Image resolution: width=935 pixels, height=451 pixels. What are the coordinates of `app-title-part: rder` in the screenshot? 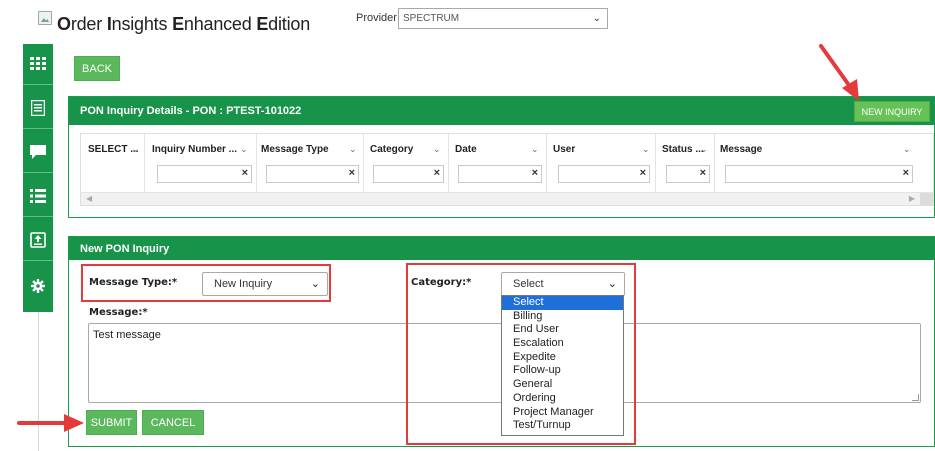 It's located at (88, 24).